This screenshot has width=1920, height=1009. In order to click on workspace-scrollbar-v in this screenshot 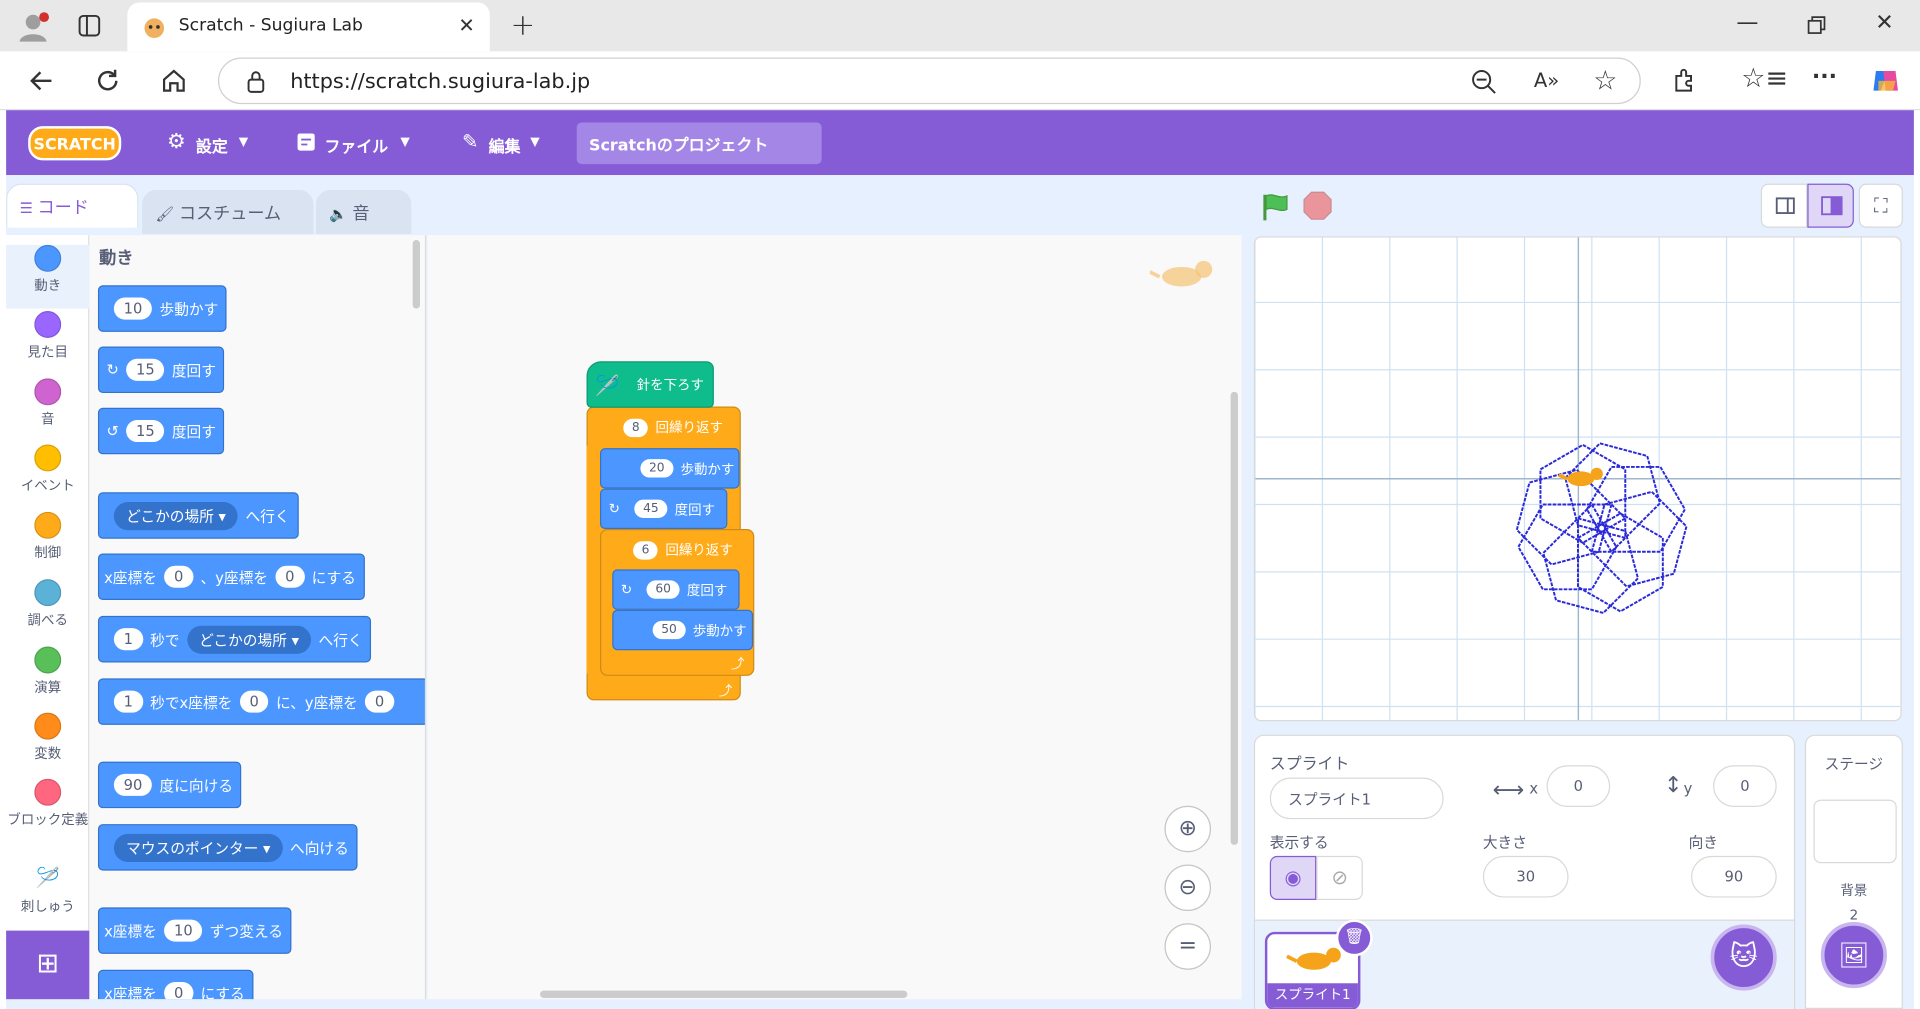, I will do `click(1234, 618)`.